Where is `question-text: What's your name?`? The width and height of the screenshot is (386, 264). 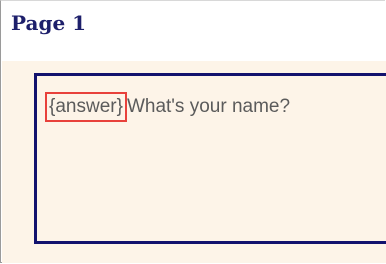 question-text: What's your name? is located at coordinates (208, 106).